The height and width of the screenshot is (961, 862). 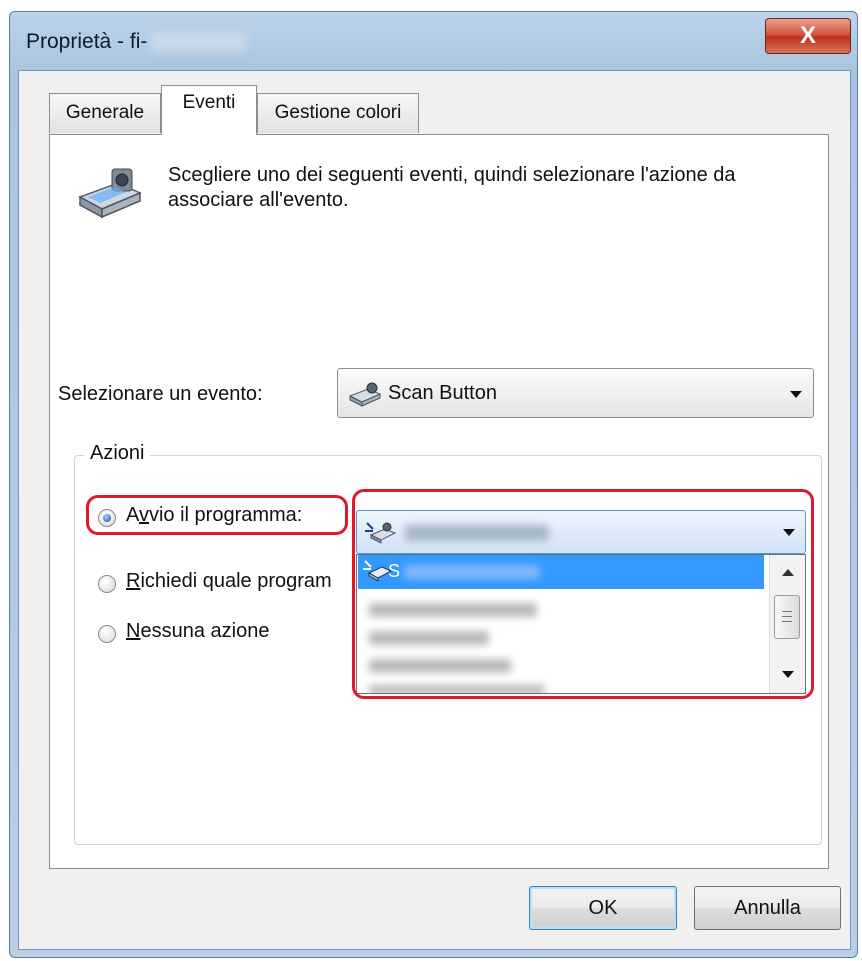 I want to click on tab-generale: Generale, so click(x=105, y=113).